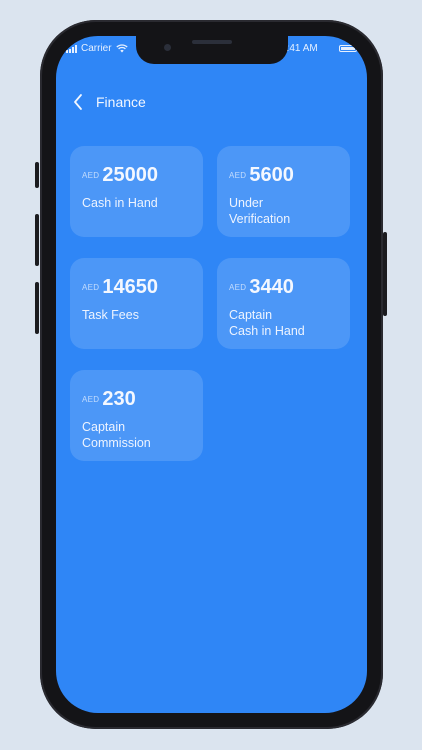 The image size is (422, 750). Describe the element at coordinates (271, 287) in the screenshot. I see `amount-value: 3440` at that location.